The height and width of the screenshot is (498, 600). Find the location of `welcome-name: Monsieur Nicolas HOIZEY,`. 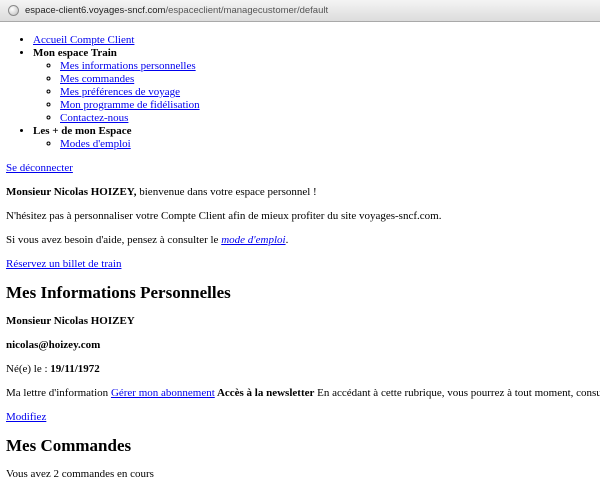

welcome-name: Monsieur Nicolas HOIZEY, is located at coordinates (71, 192).